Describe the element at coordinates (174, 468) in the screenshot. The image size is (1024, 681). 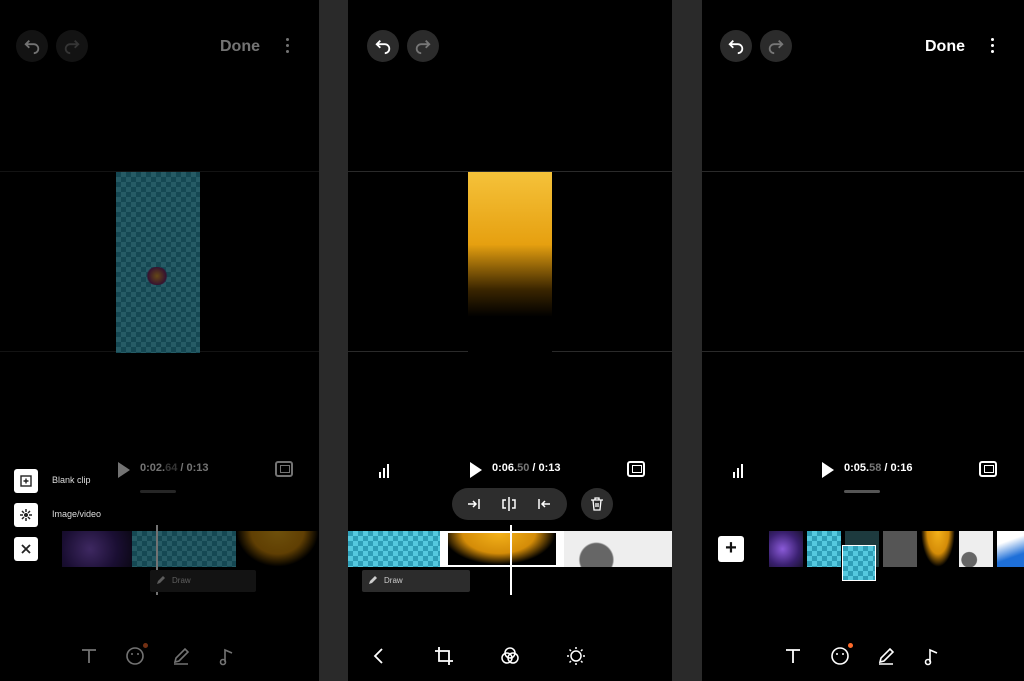
I see `playback-time: 0:02.64 / 0:13` at that location.